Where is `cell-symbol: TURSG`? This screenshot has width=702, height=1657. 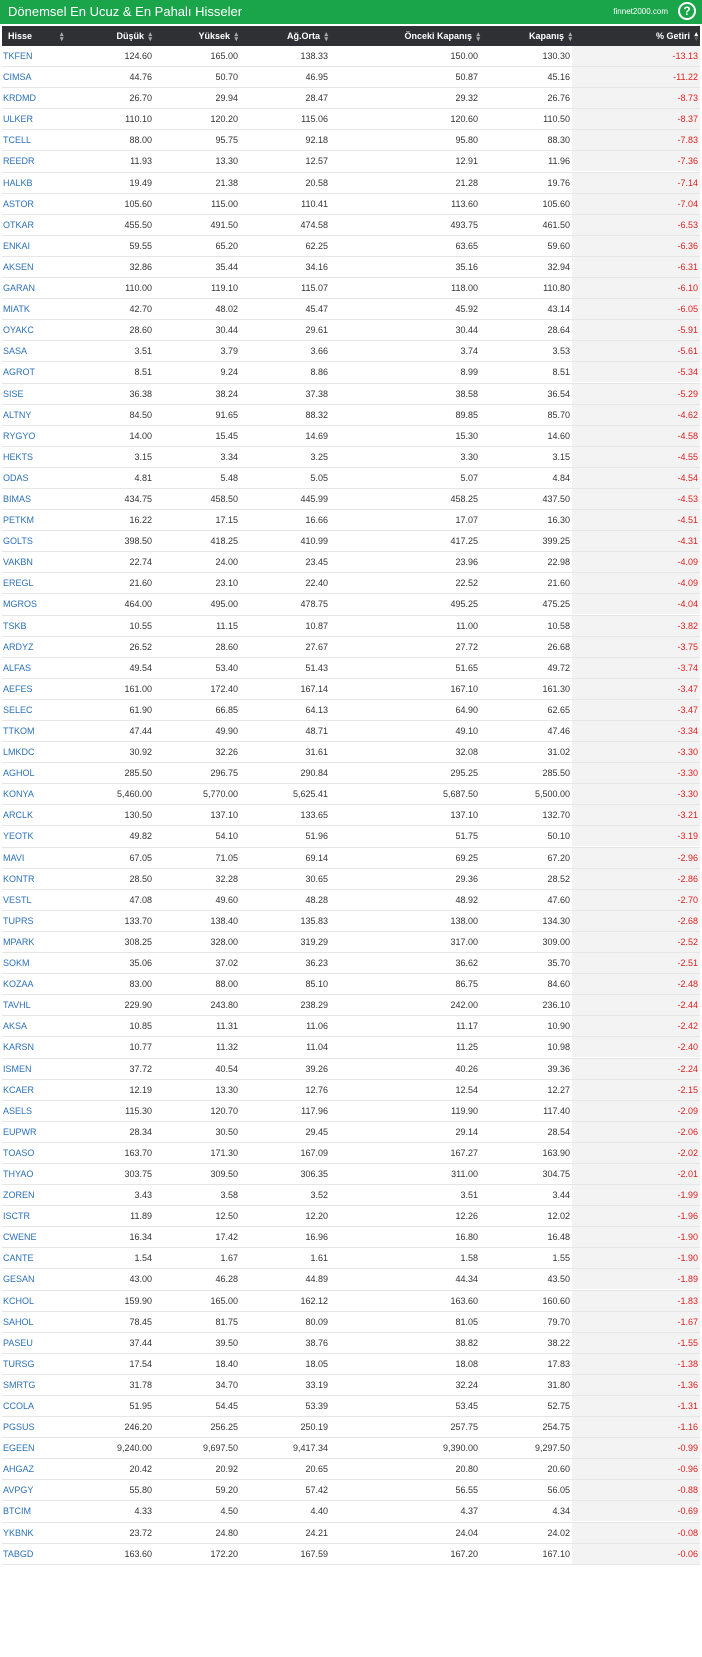 cell-symbol: TURSG is located at coordinates (58, 1364).